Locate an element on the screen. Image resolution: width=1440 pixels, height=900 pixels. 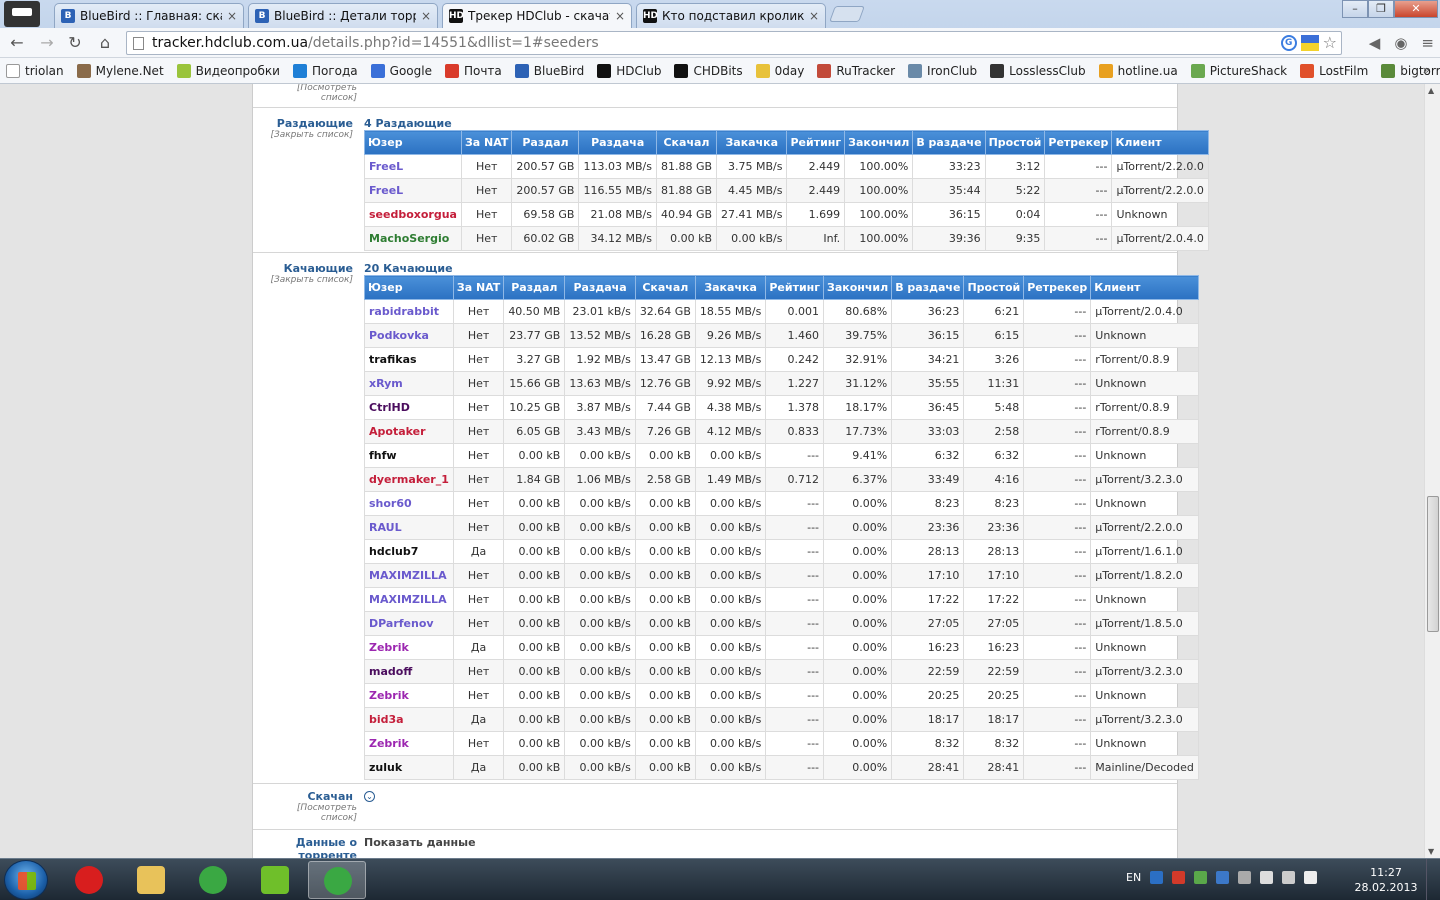
column-header-client: Клиент is located at coordinates (1160, 142).